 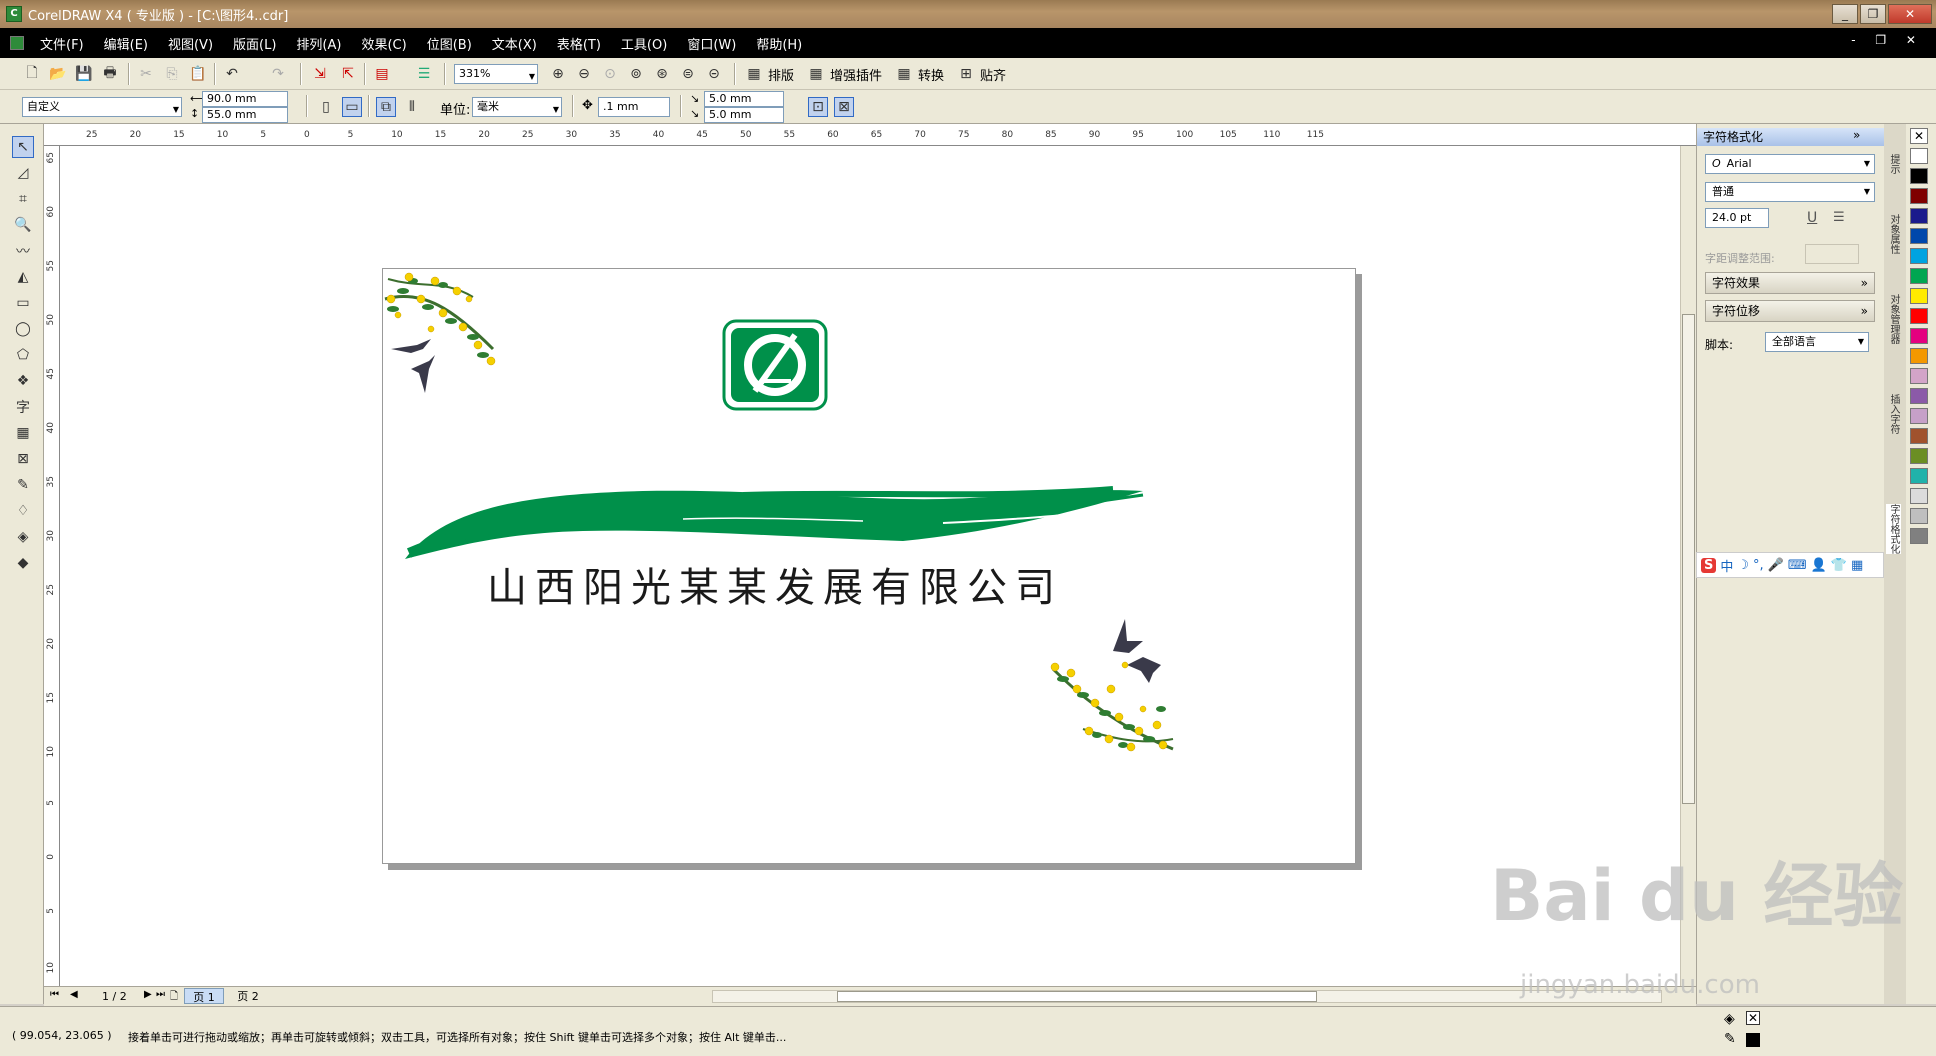 I want to click on restore-button: ❐, so click(x=1873, y=14).